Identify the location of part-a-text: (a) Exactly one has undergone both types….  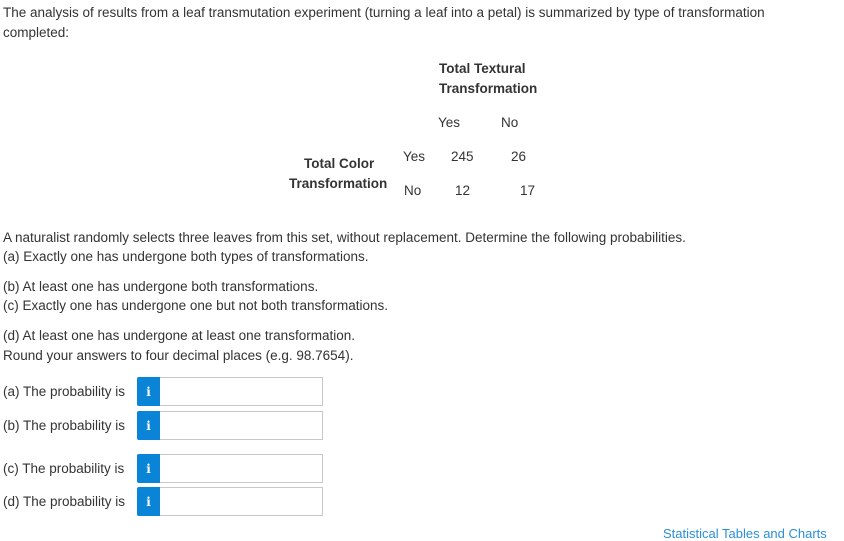
(186, 256).